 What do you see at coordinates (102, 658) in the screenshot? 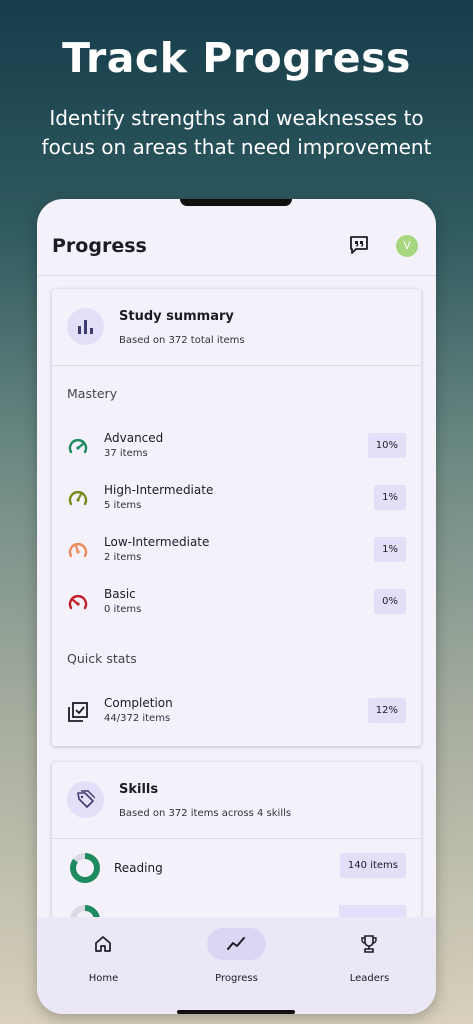
I see `quick-stats-label: Quick stats` at bounding box center [102, 658].